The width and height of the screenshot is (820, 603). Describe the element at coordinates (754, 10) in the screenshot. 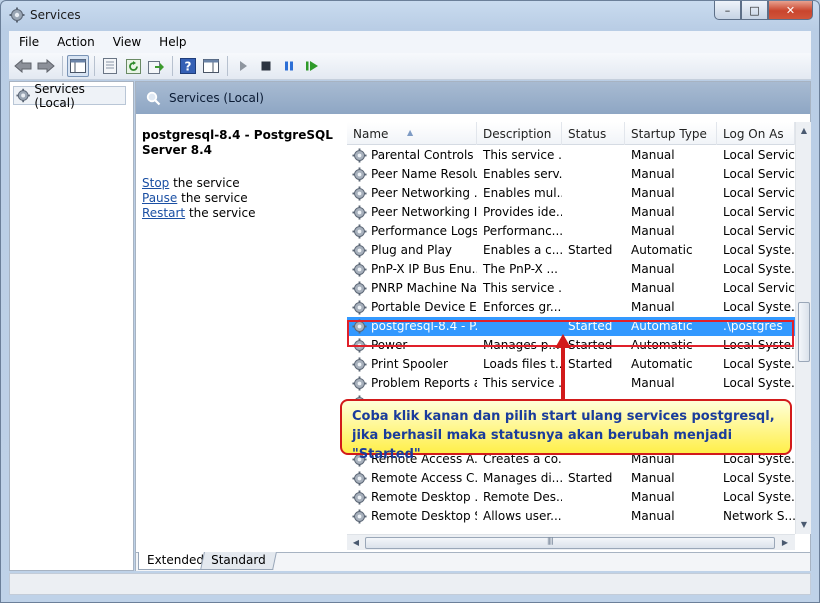

I see `maximize-button: □` at that location.